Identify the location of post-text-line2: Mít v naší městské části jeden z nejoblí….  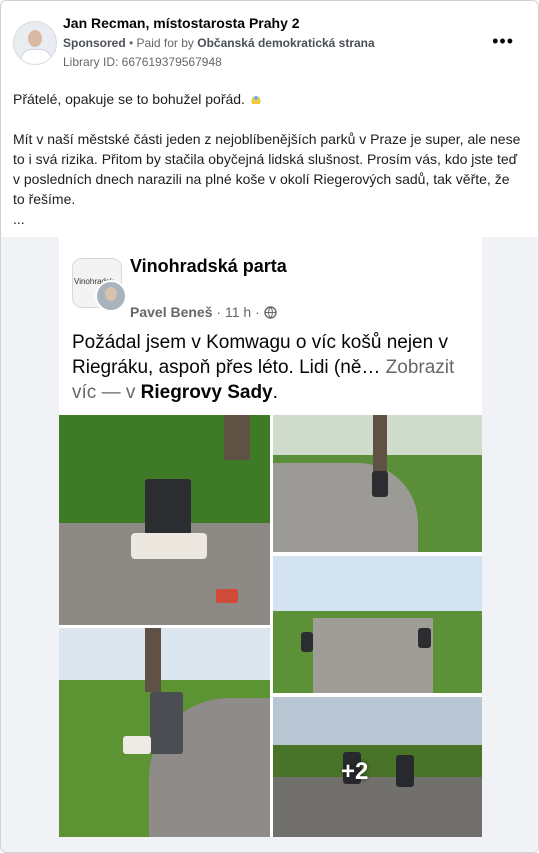
(267, 169).